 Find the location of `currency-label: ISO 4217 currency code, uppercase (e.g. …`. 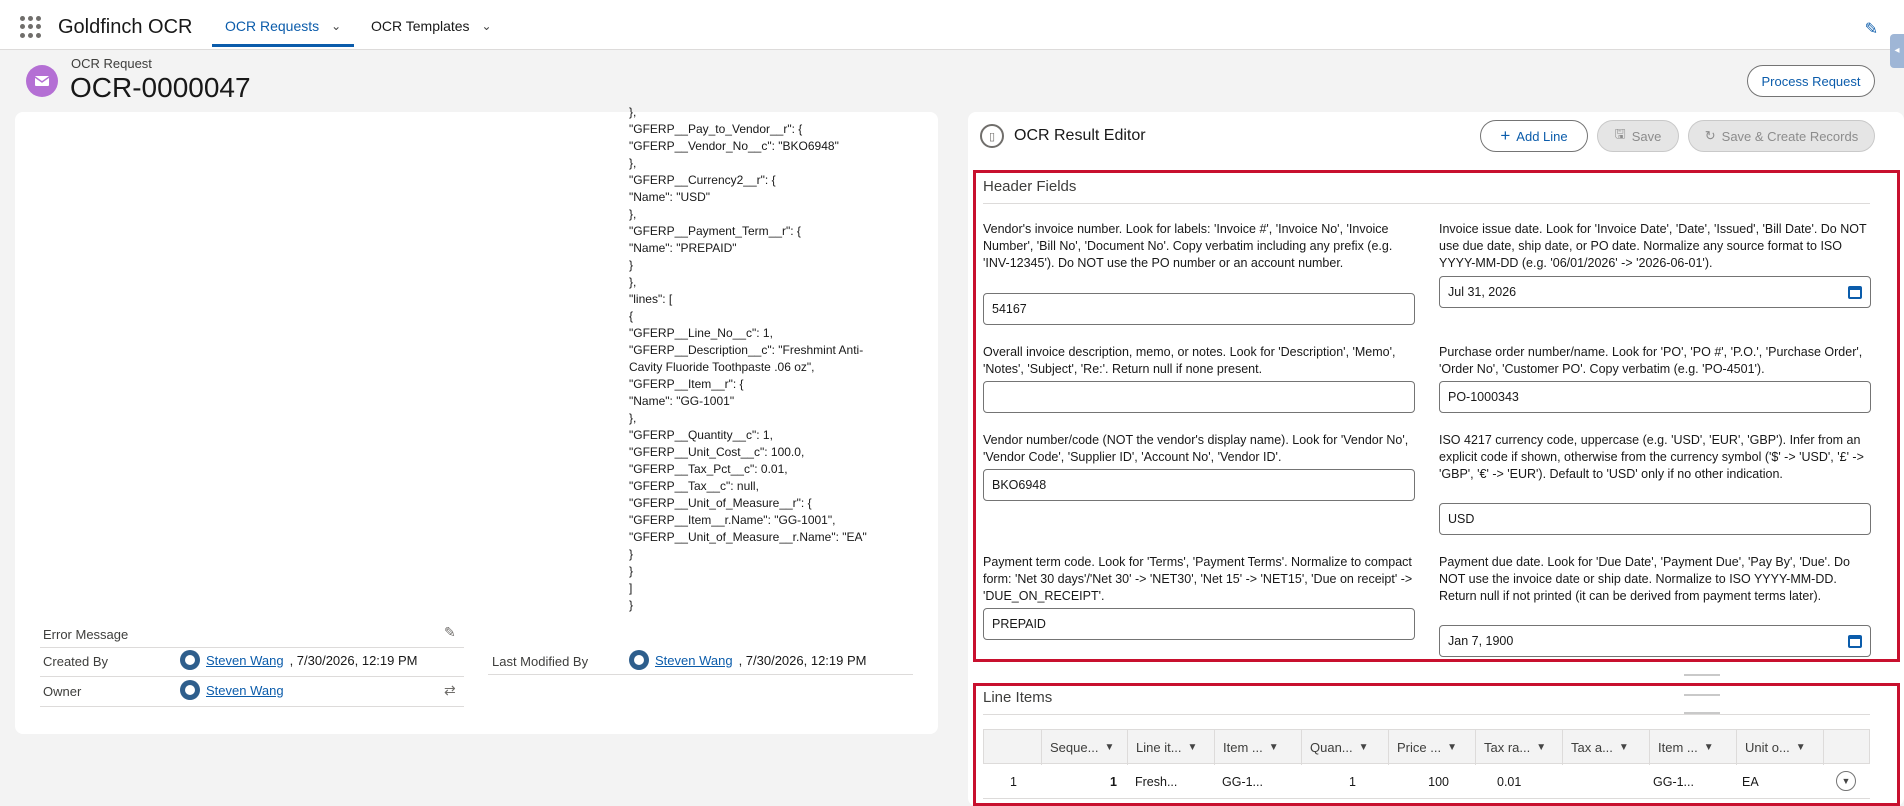

currency-label: ISO 4217 currency code, uppercase (e.g. … is located at coordinates (1651, 457).